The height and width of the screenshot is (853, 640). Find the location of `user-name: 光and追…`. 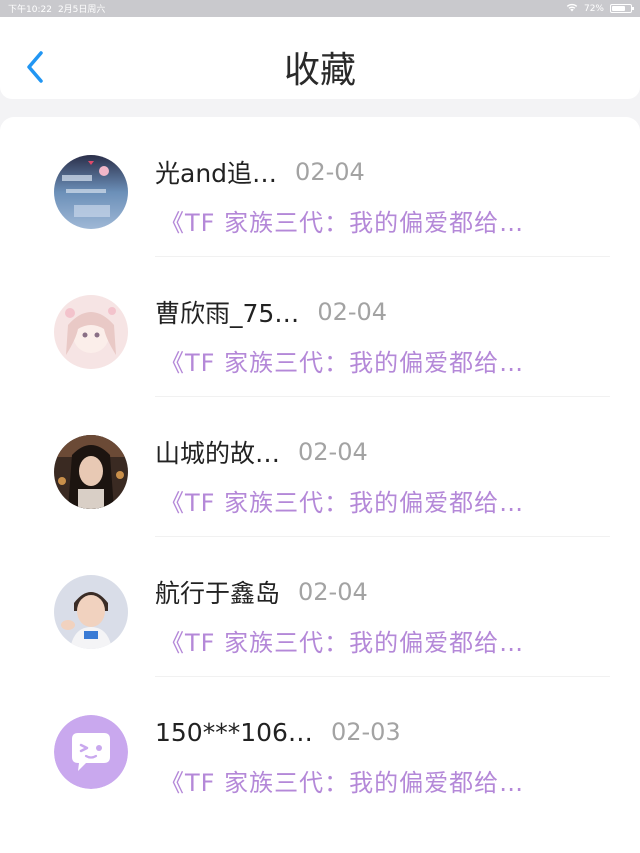

user-name: 光and追… is located at coordinates (216, 172).